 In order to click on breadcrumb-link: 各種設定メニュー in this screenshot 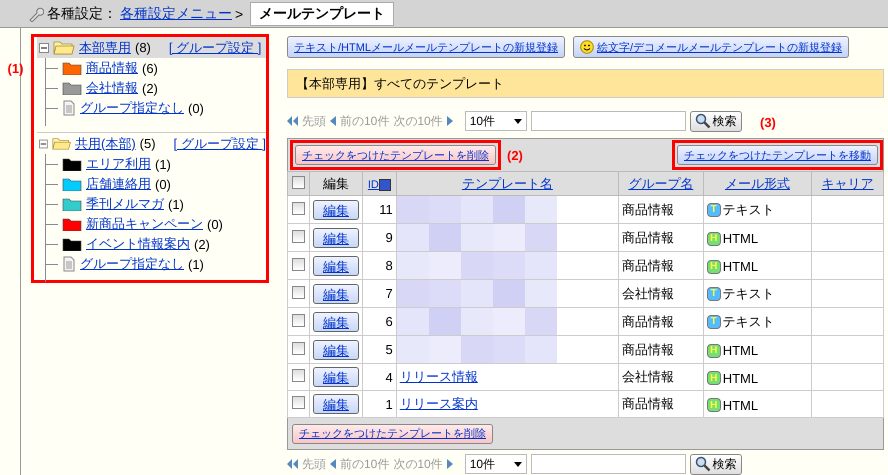, I will do `click(176, 13)`.